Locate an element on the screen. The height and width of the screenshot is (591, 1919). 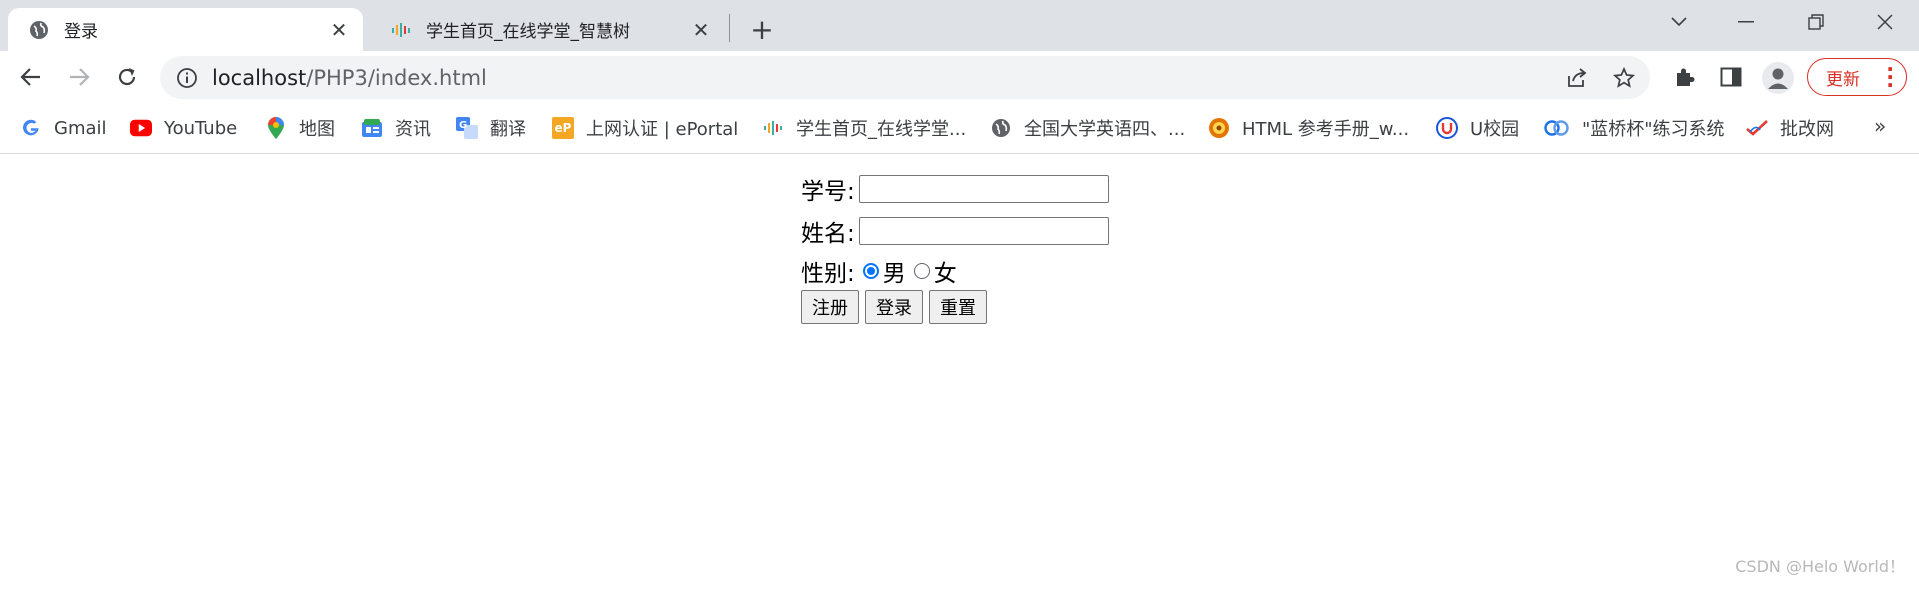
bookmark-lanqiao: "蓝桥杯"练习系统 is located at coordinates (1634, 128).